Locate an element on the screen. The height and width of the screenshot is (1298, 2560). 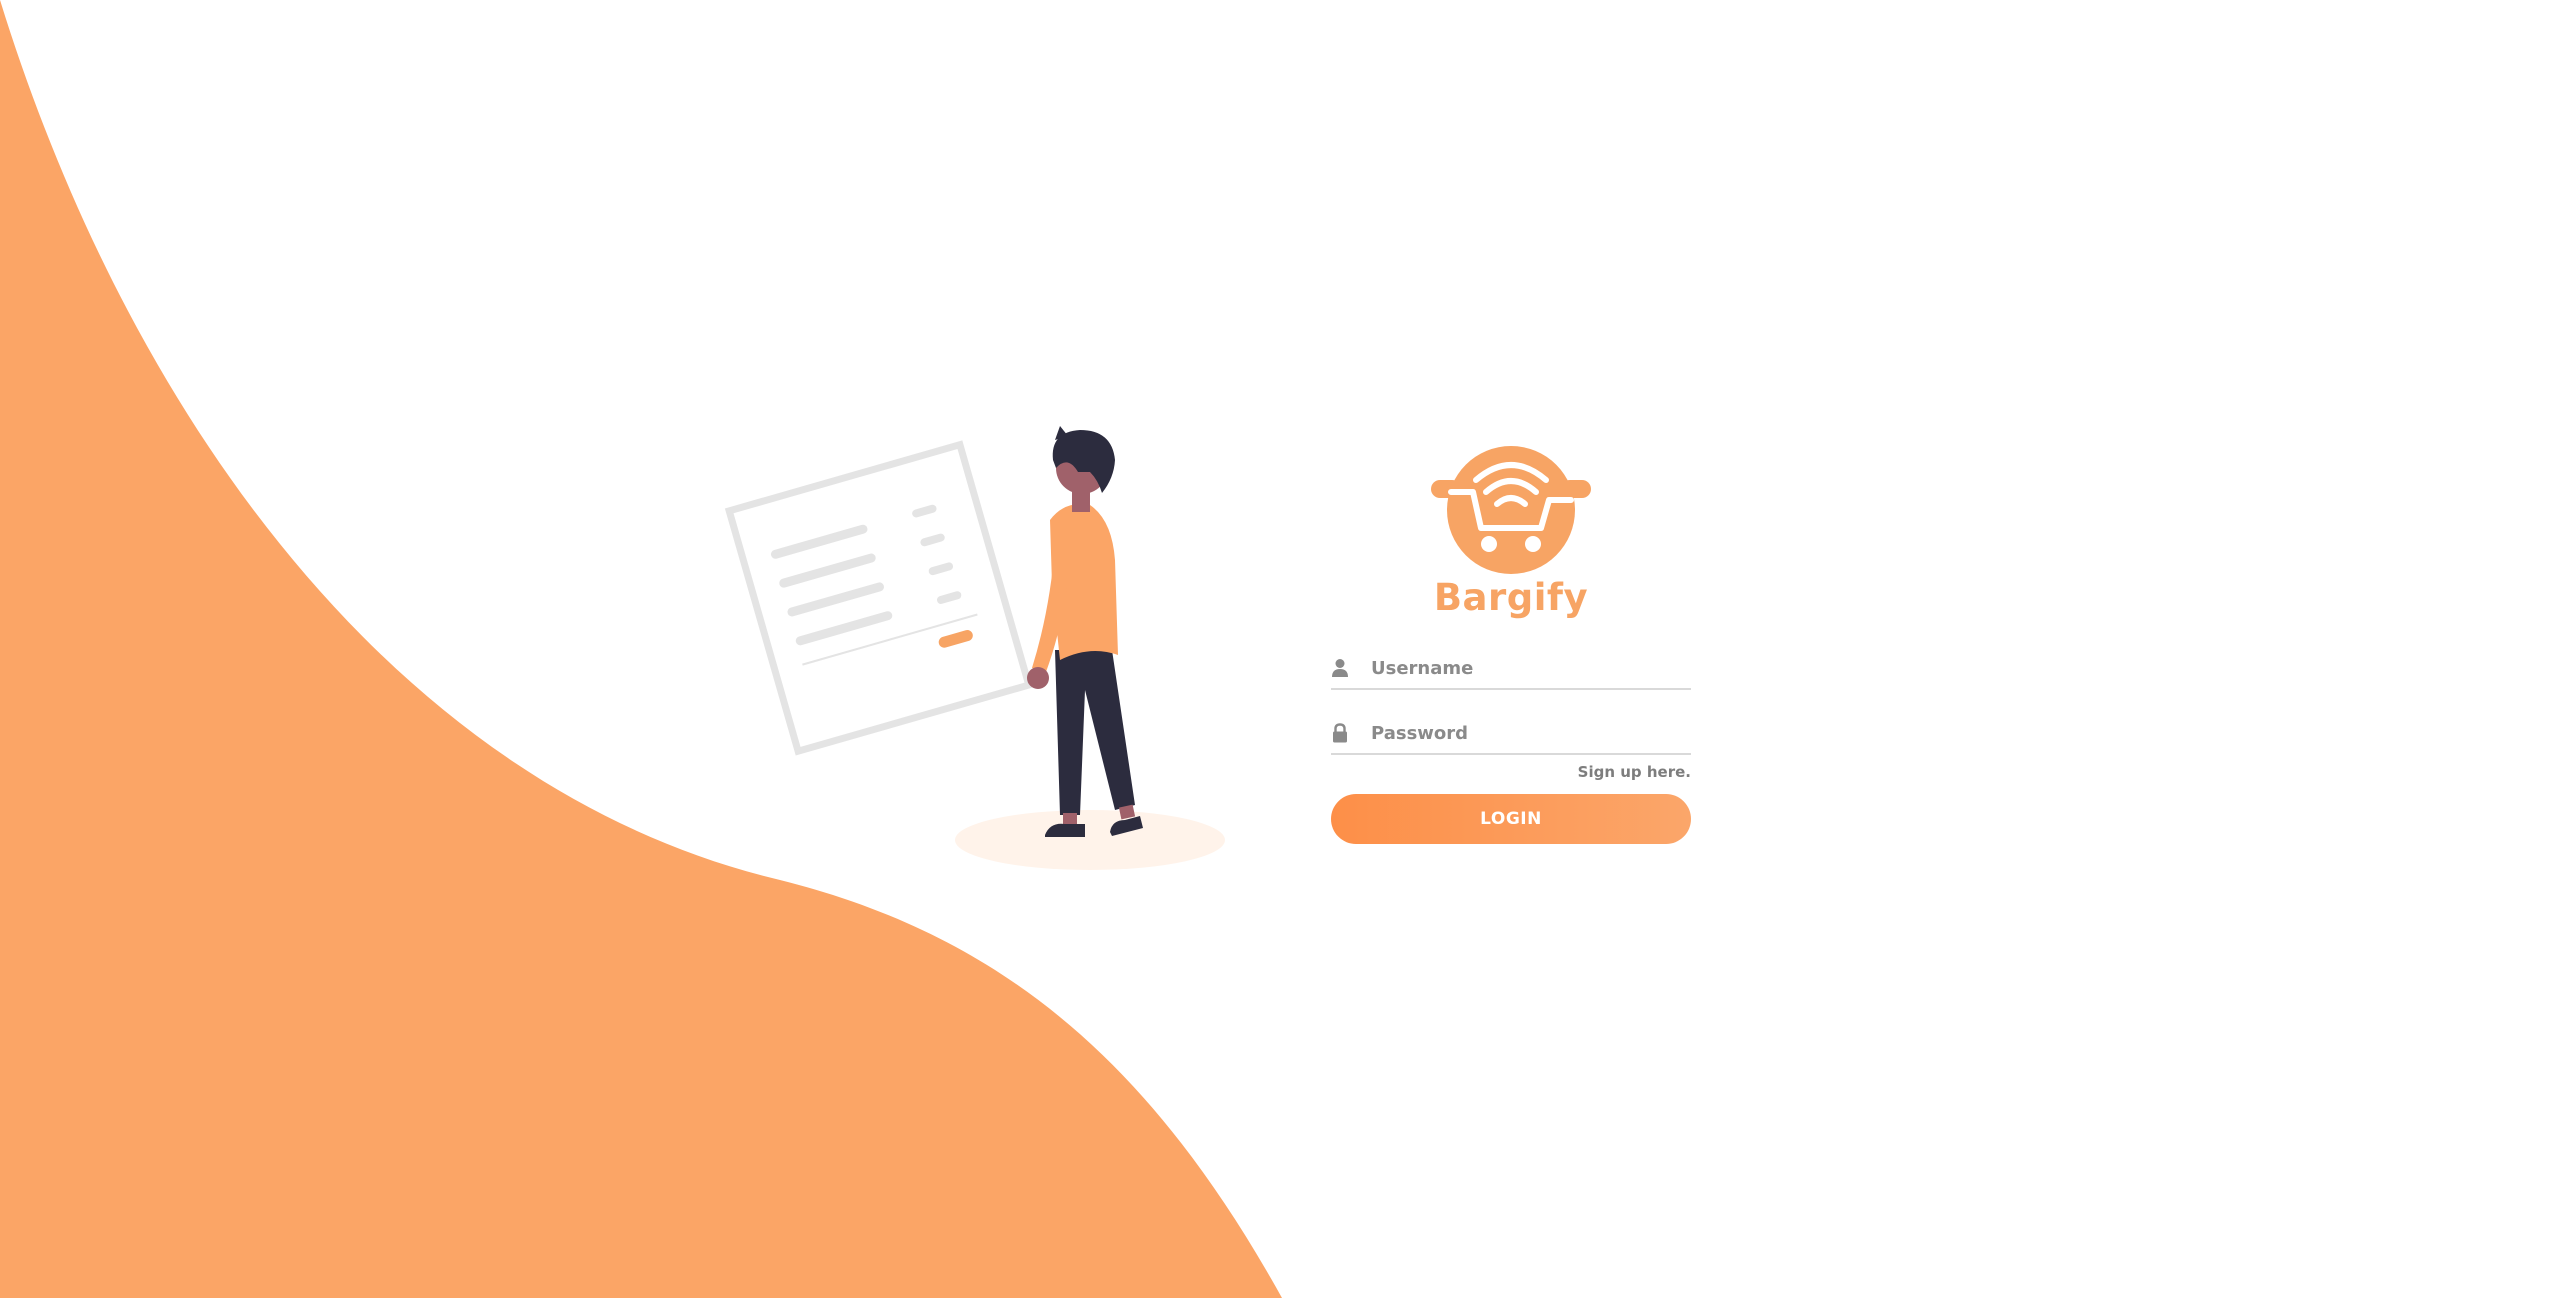
username-input is located at coordinates (1530, 668).